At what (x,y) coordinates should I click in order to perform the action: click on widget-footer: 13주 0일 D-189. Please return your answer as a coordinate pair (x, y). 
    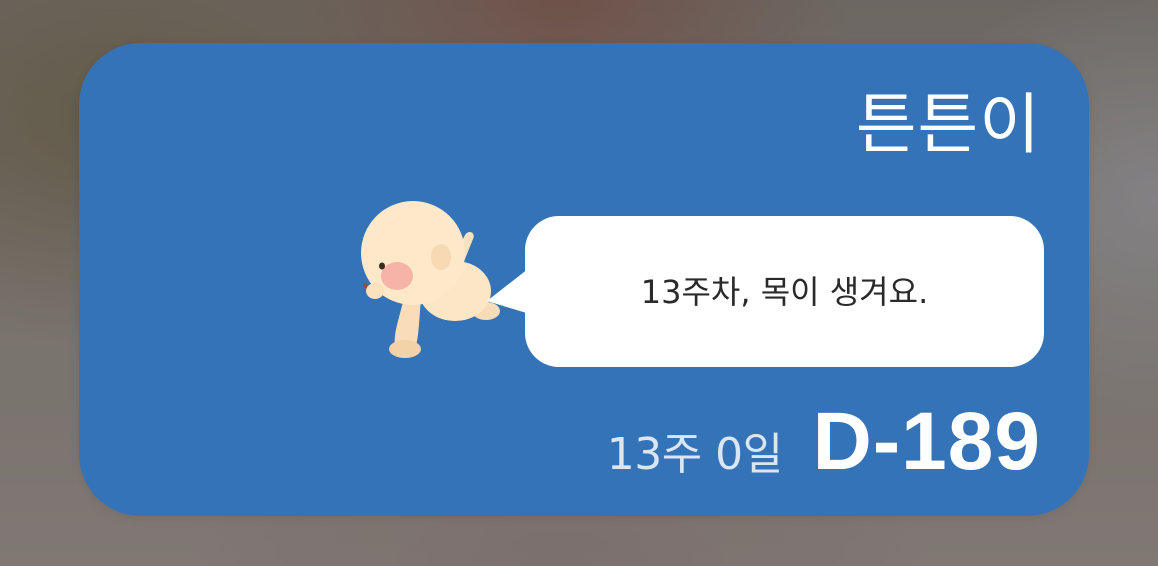
    Looking at the image, I should click on (824, 441).